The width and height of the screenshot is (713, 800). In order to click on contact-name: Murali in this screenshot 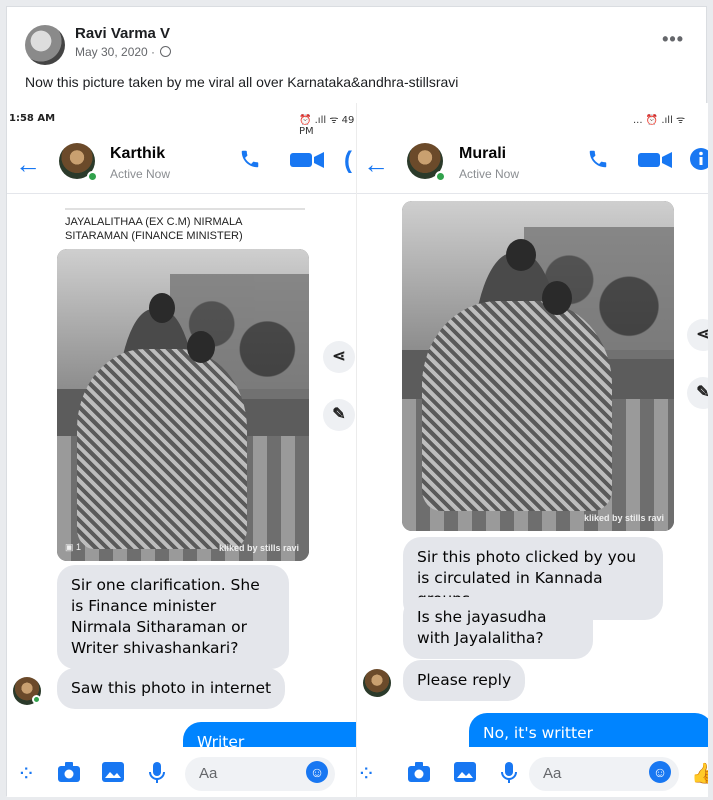, I will do `click(482, 154)`.